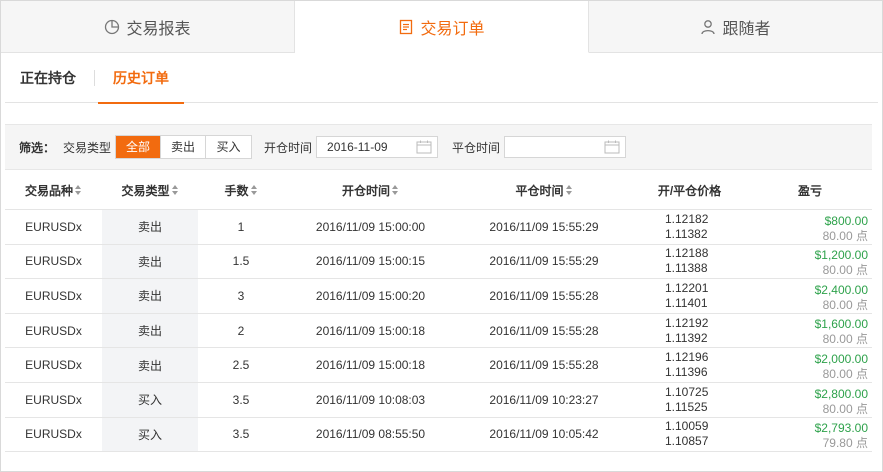  Describe the element at coordinates (565, 147) in the screenshot. I see `close-time-input` at that location.